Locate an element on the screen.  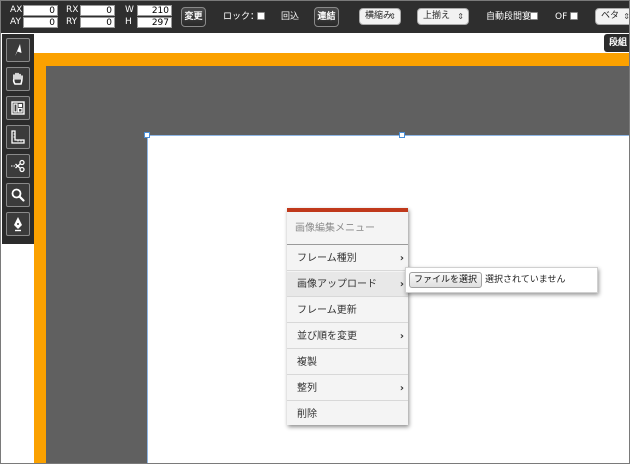
menu-item-change-order: 並び順を変更 › is located at coordinates (347, 336).